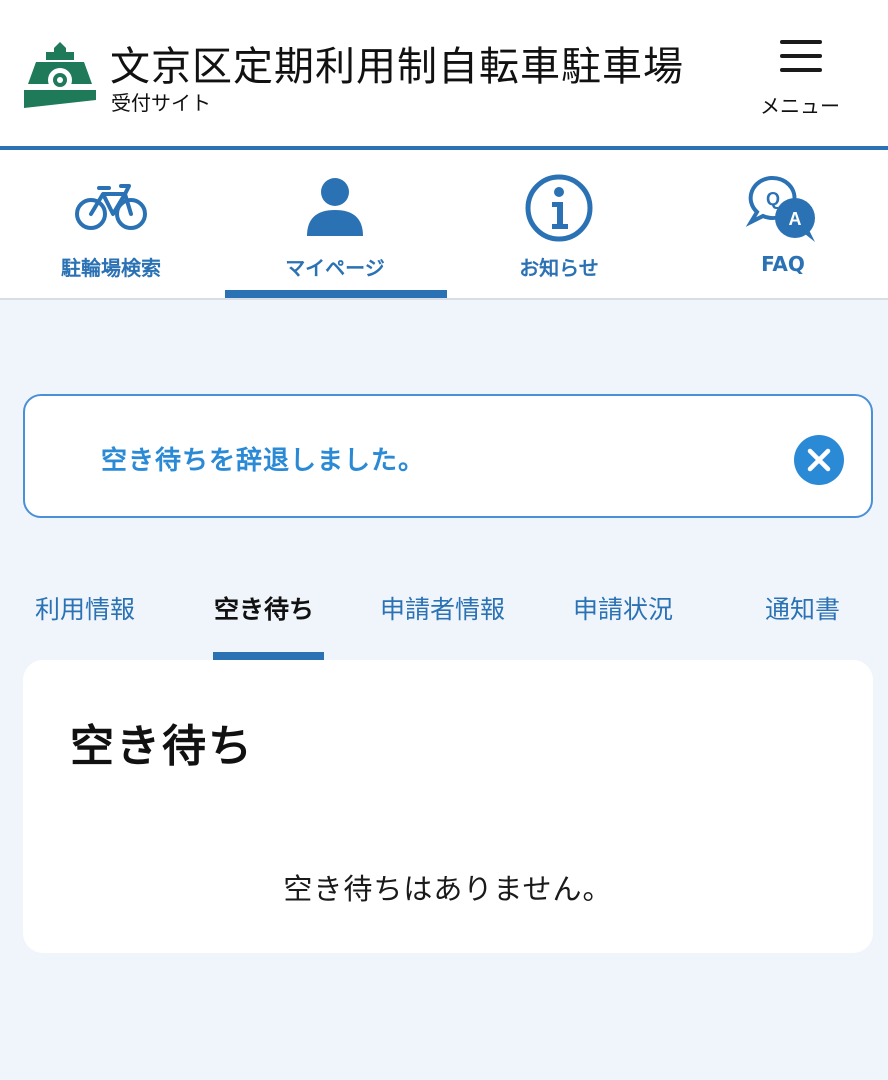  What do you see at coordinates (448, 889) in the screenshot?
I see `empty-state-message: 空き待ちはありません。` at bounding box center [448, 889].